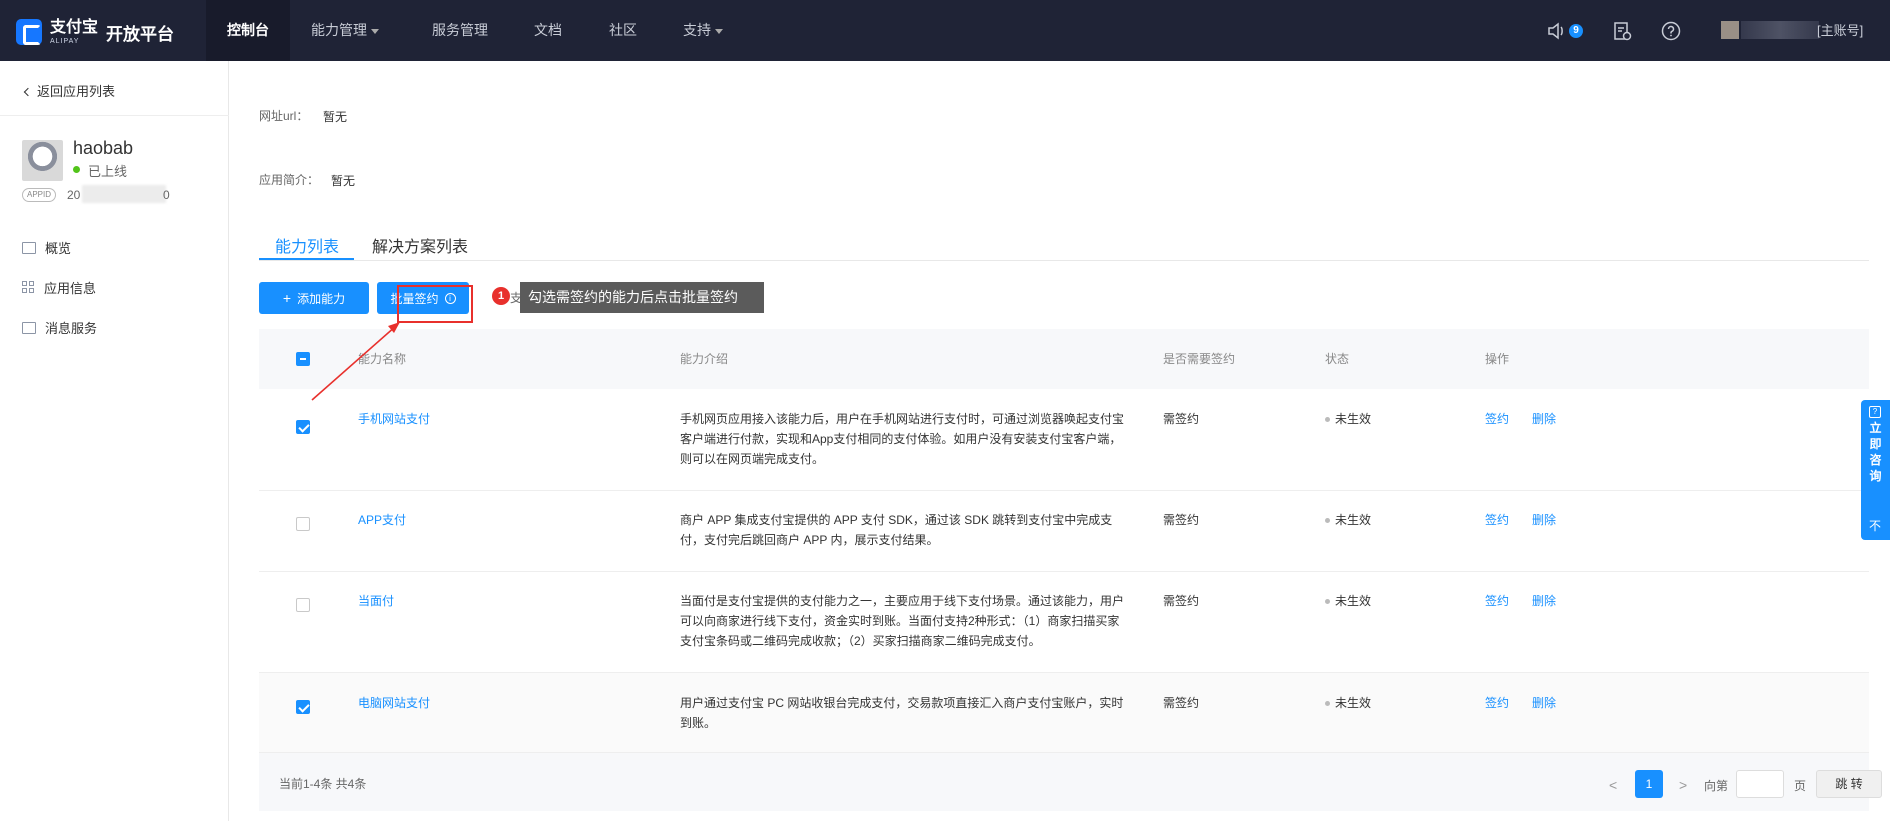 The height and width of the screenshot is (821, 1890). Describe the element at coordinates (303, 359) in the screenshot. I see `select-all-checkbox` at that location.